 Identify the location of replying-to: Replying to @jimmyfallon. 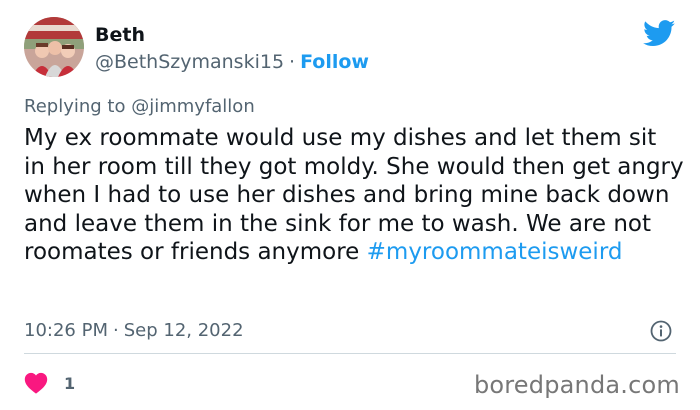
(139, 107).